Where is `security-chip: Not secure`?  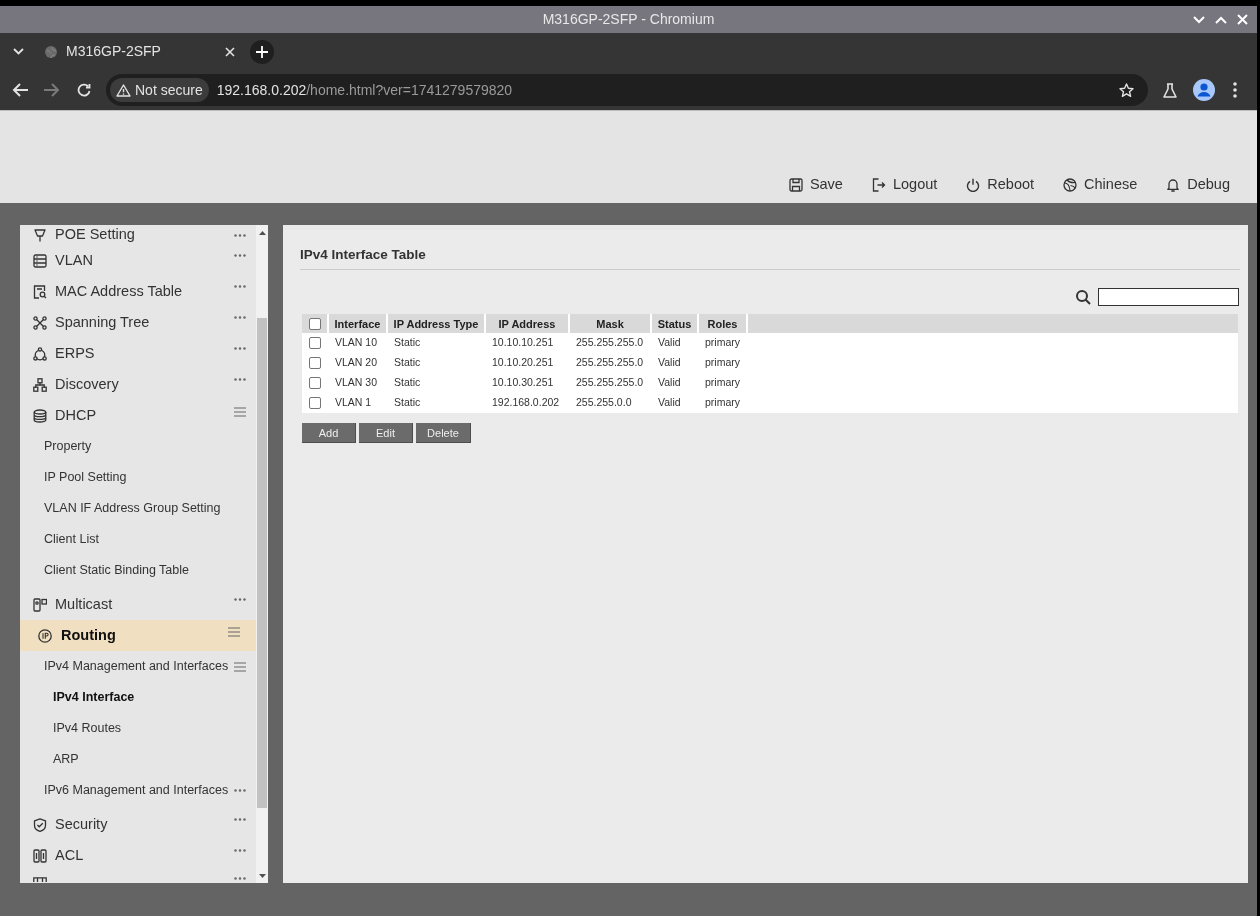
security-chip: Not secure is located at coordinates (159, 90).